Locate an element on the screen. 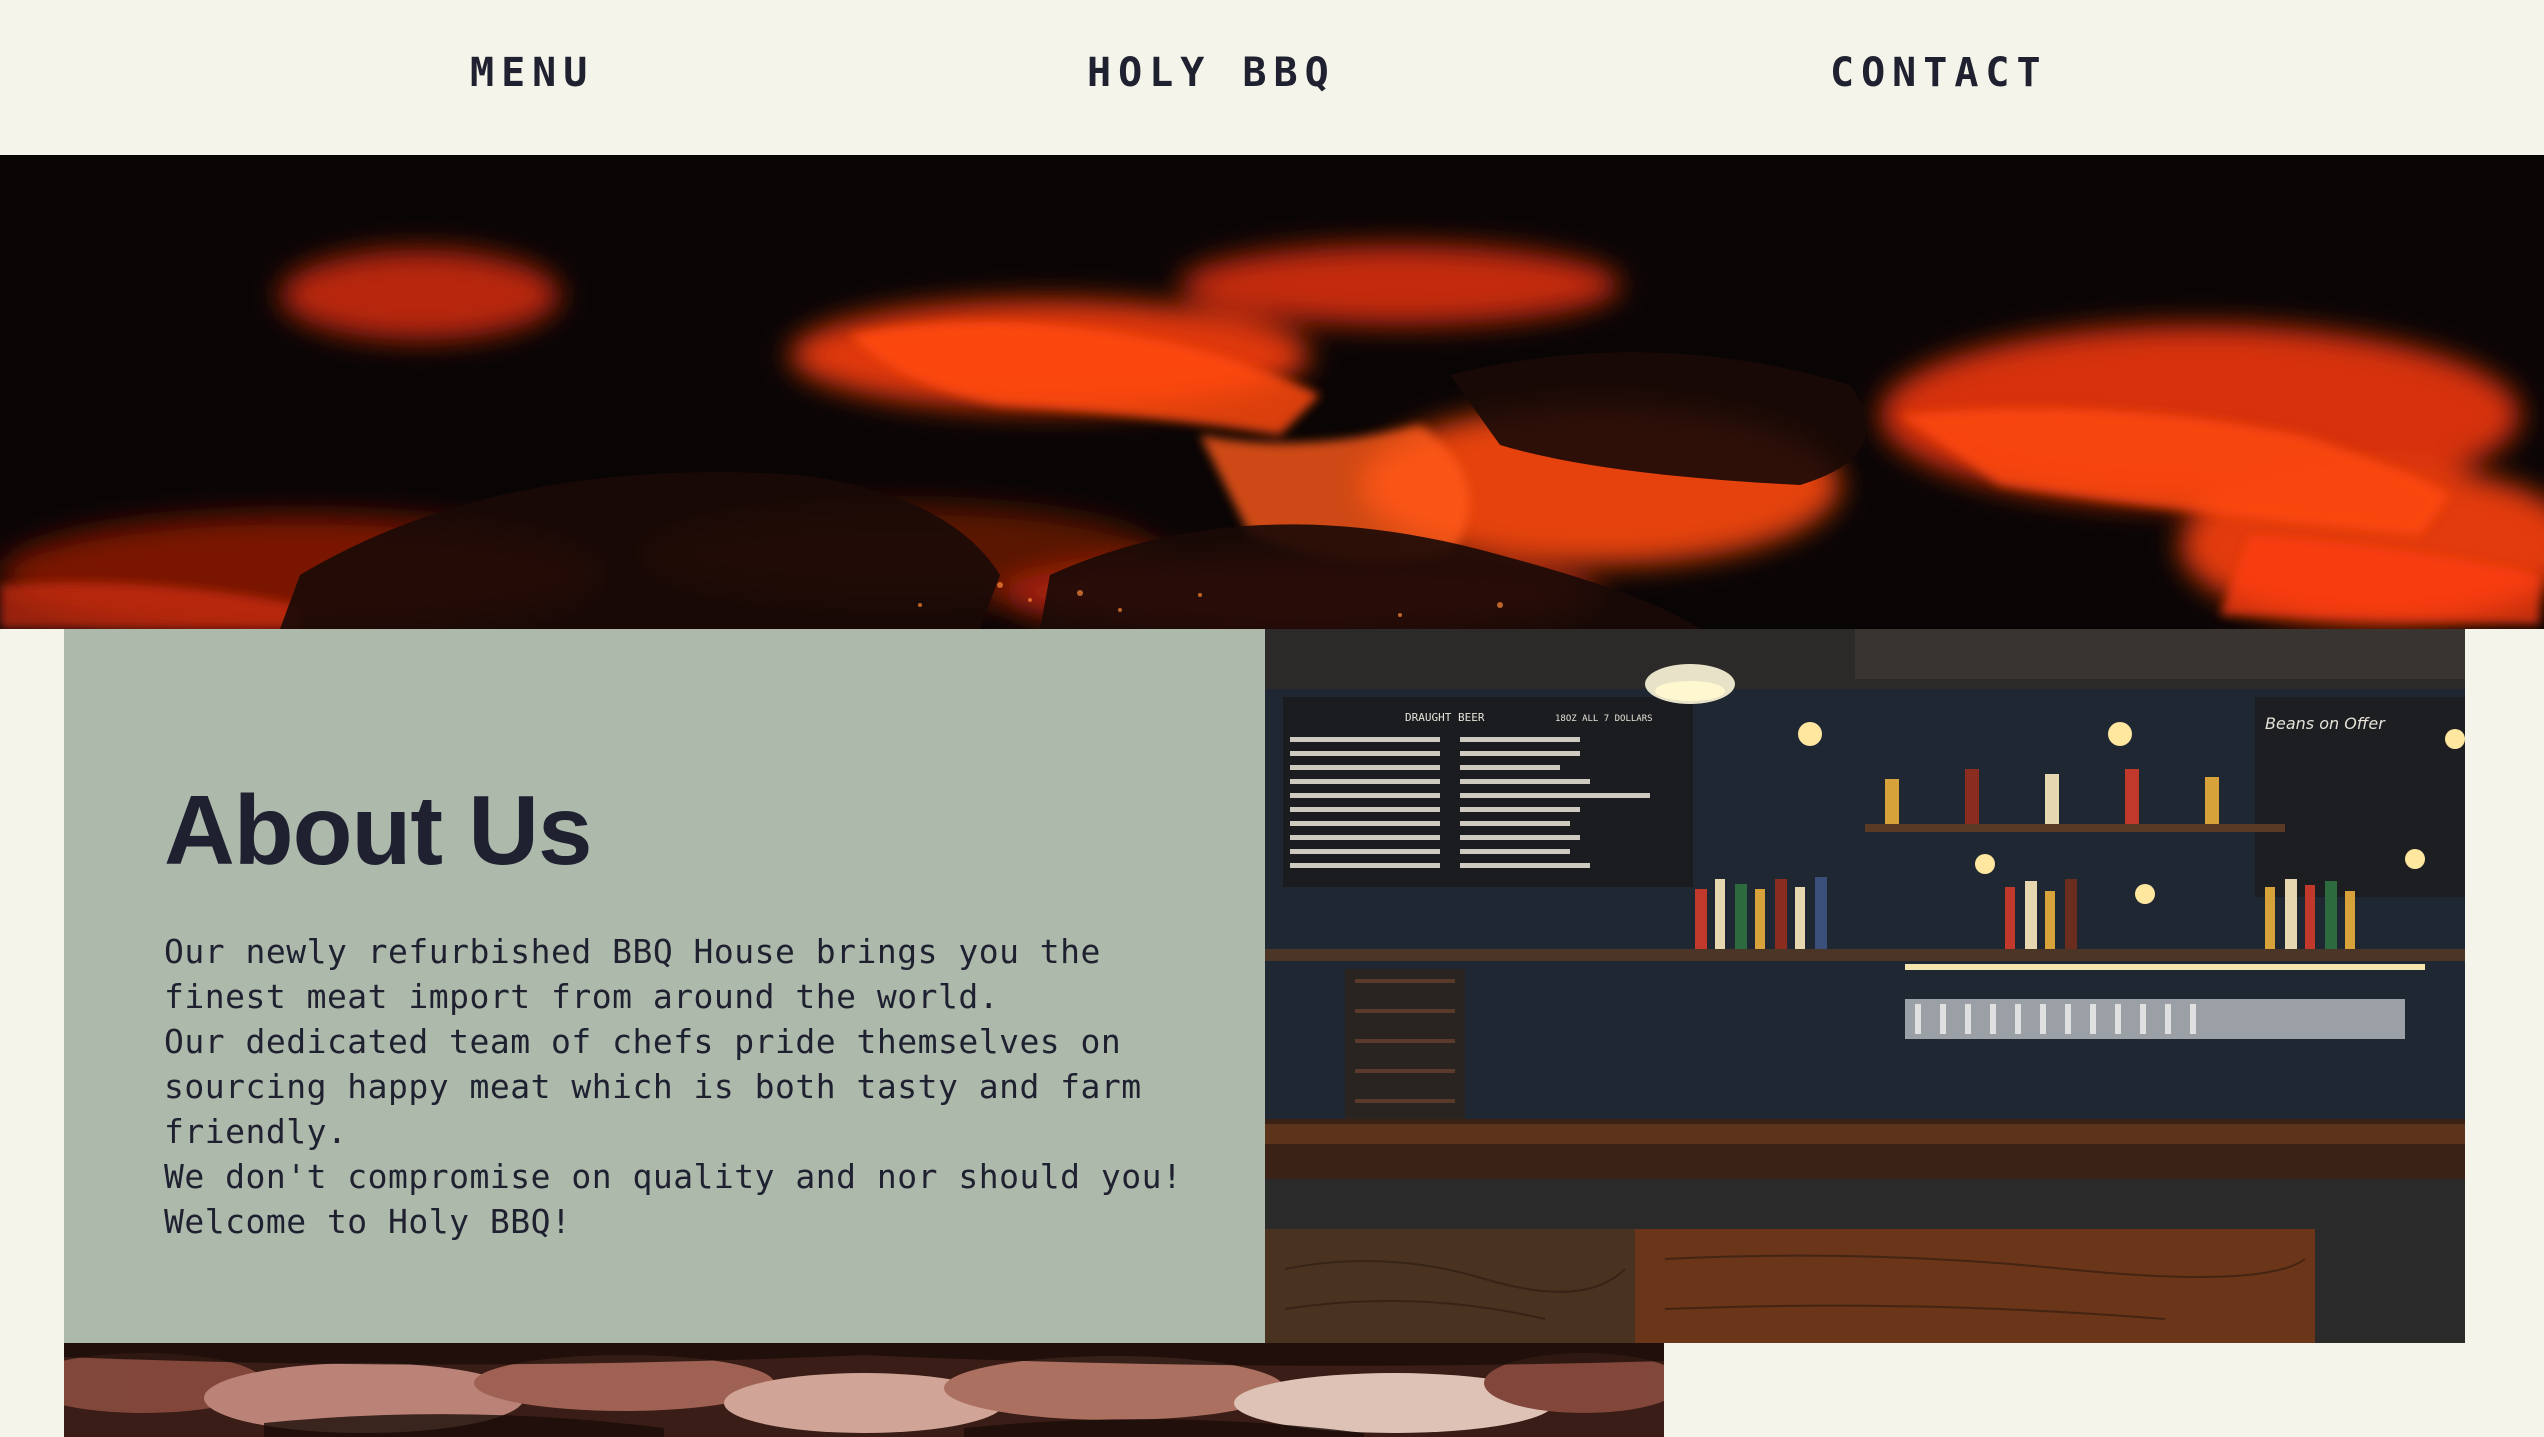  about-title: About Us is located at coordinates (378, 830).